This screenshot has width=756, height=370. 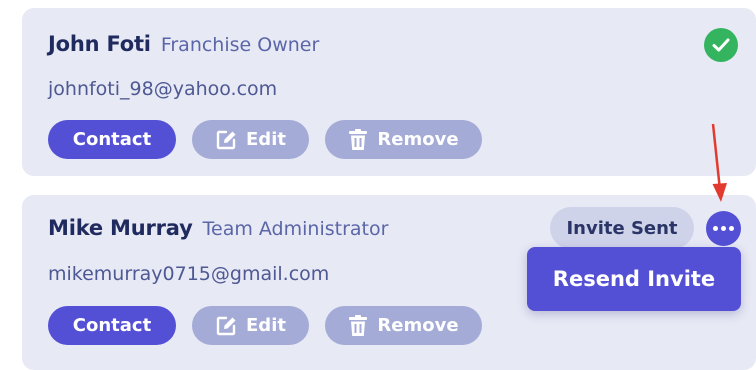 I want to click on status-badge-label: Invite Sent, so click(x=622, y=228).